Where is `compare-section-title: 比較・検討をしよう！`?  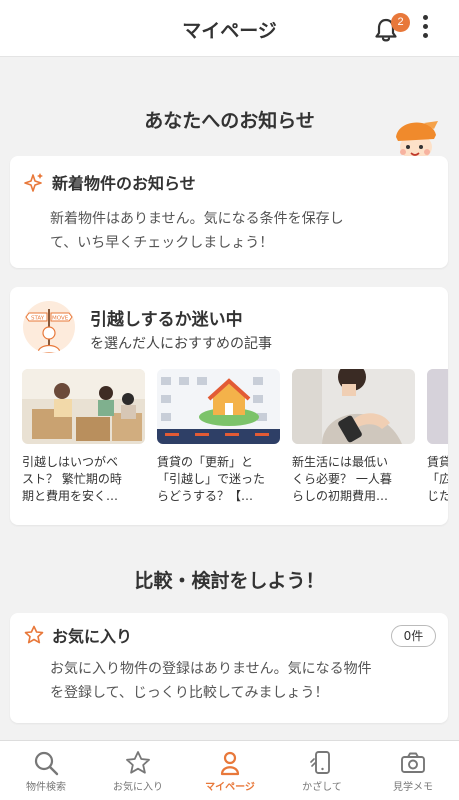 compare-section-title: 比較・検討をしよう！ is located at coordinates (229, 581).